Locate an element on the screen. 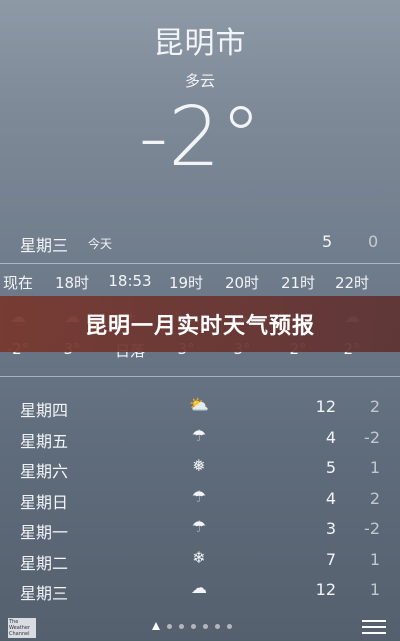 The width and height of the screenshot is (400, 641). daily-row: 星期二 ❄ 7 1 is located at coordinates (200, 560).